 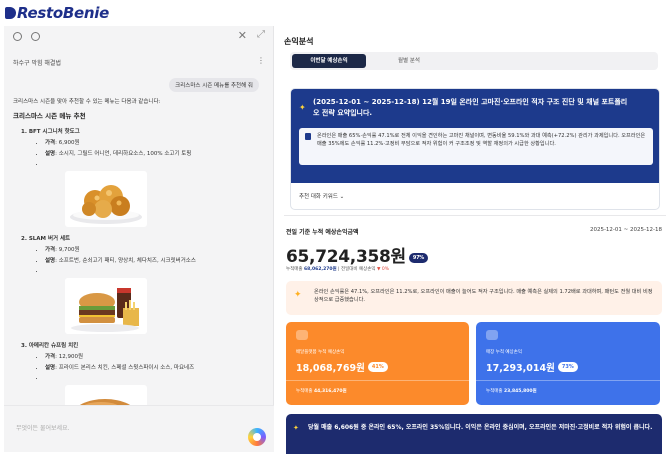 I want to click on chat-input: 무엇이든 물어보세요., so click(x=43, y=427).